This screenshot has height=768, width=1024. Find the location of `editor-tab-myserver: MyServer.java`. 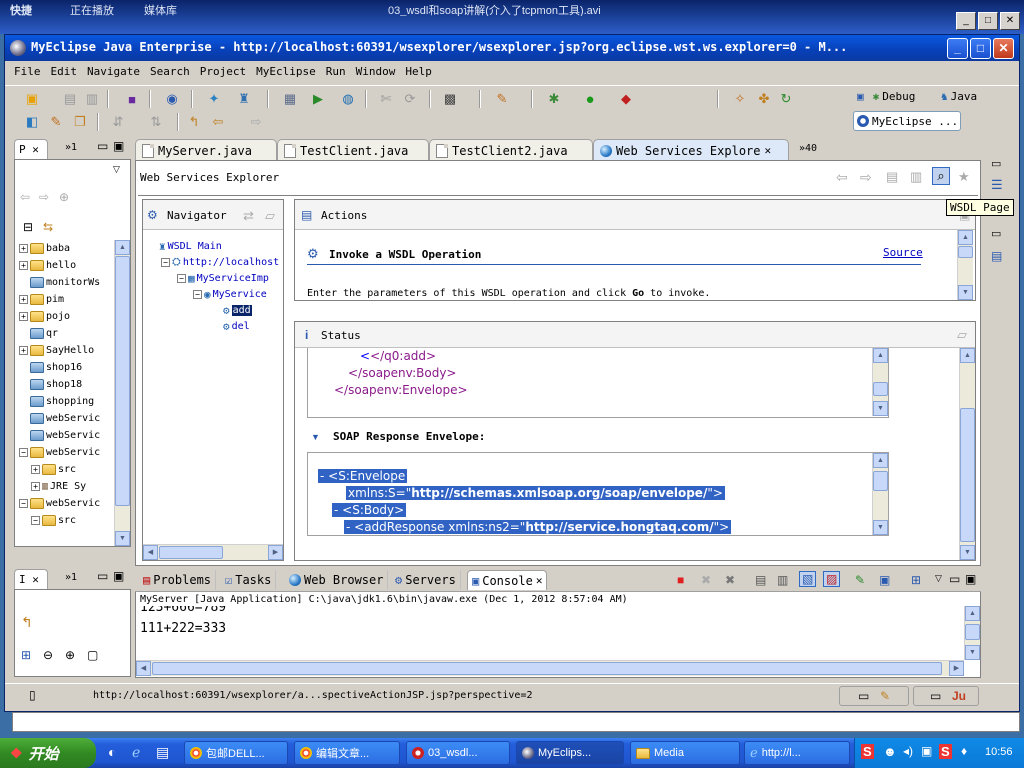

editor-tab-myserver: MyServer.java is located at coordinates (206, 150).